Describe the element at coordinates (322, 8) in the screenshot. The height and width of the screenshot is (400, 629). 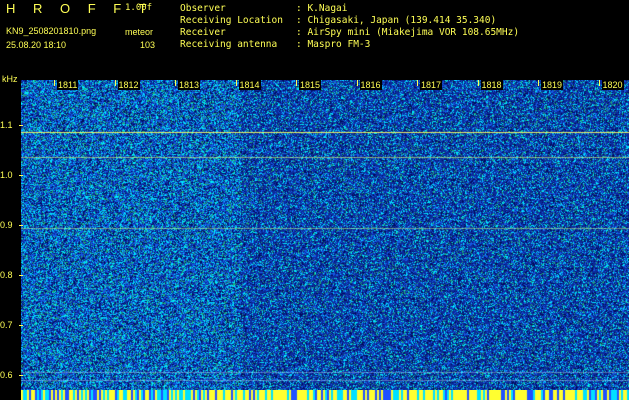
I see `observer-value: : K.Nagai` at that location.